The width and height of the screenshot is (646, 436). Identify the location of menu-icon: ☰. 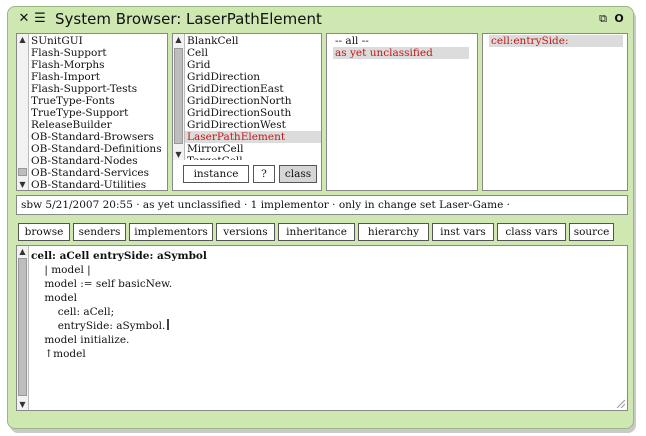
(40, 19).